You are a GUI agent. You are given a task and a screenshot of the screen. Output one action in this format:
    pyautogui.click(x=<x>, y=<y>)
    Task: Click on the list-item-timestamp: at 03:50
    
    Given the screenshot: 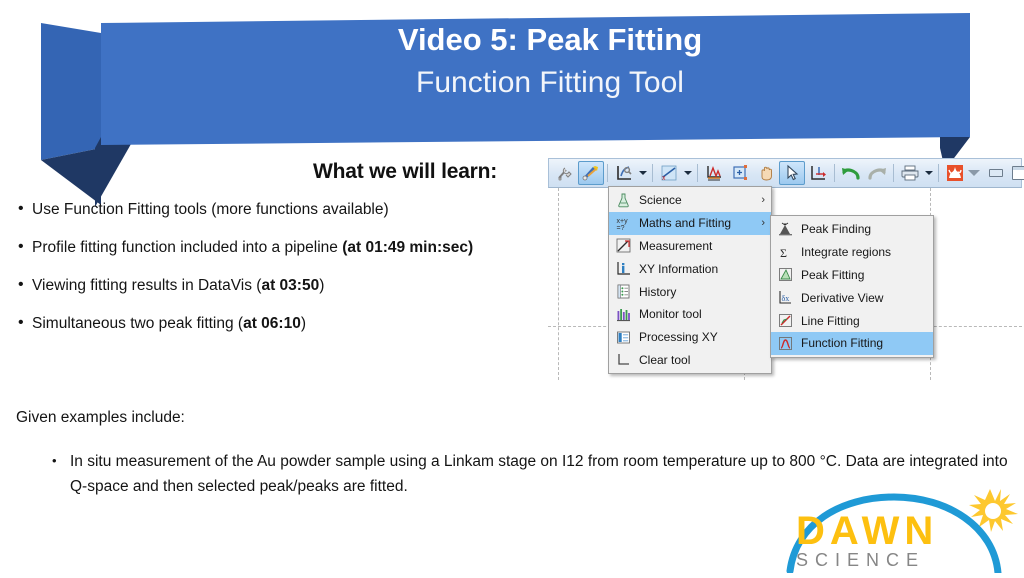 What is the action you would take?
    pyautogui.click(x=290, y=285)
    